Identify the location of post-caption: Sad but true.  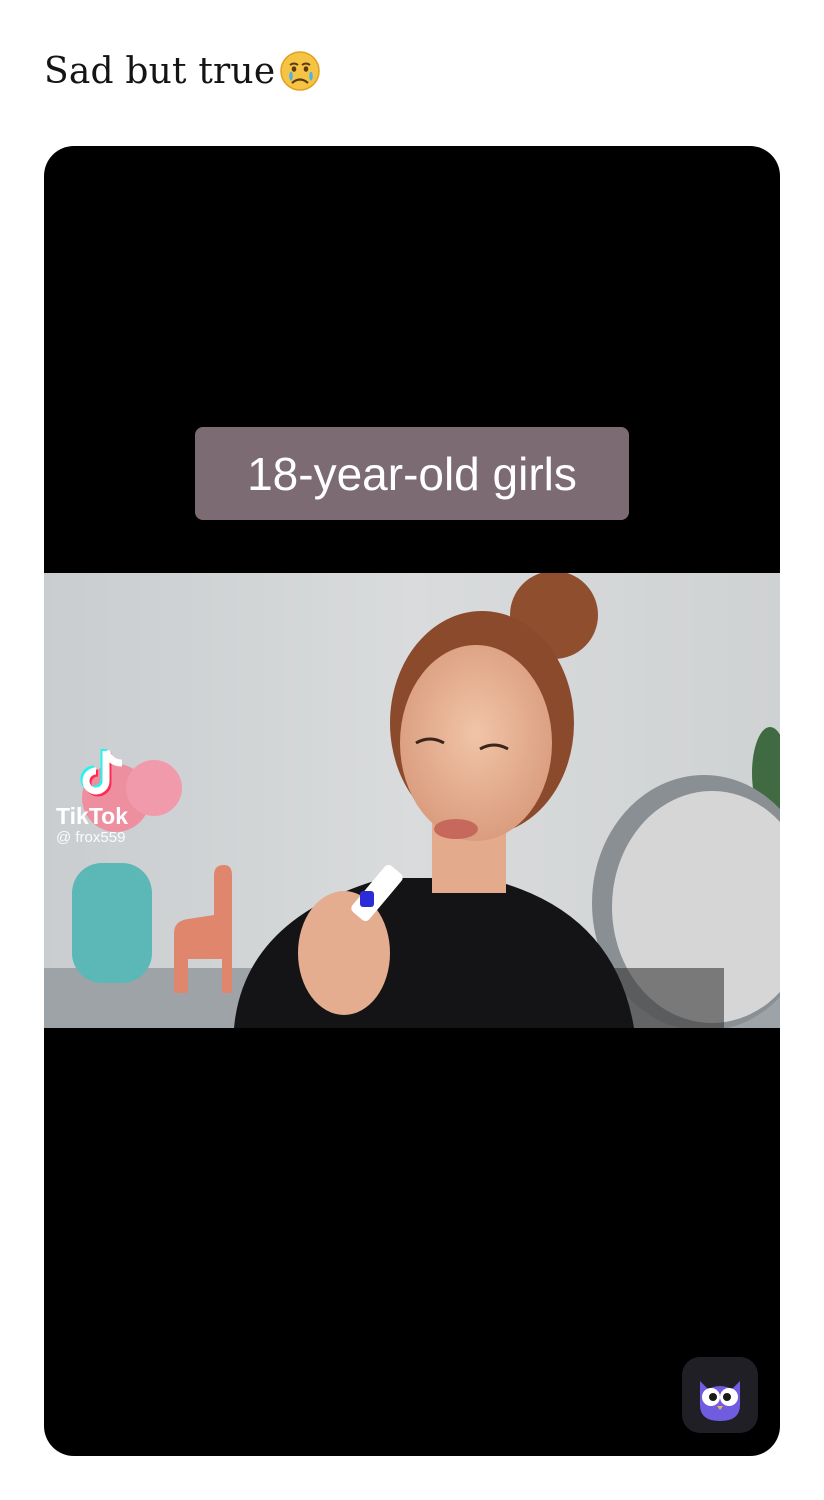
(182, 71).